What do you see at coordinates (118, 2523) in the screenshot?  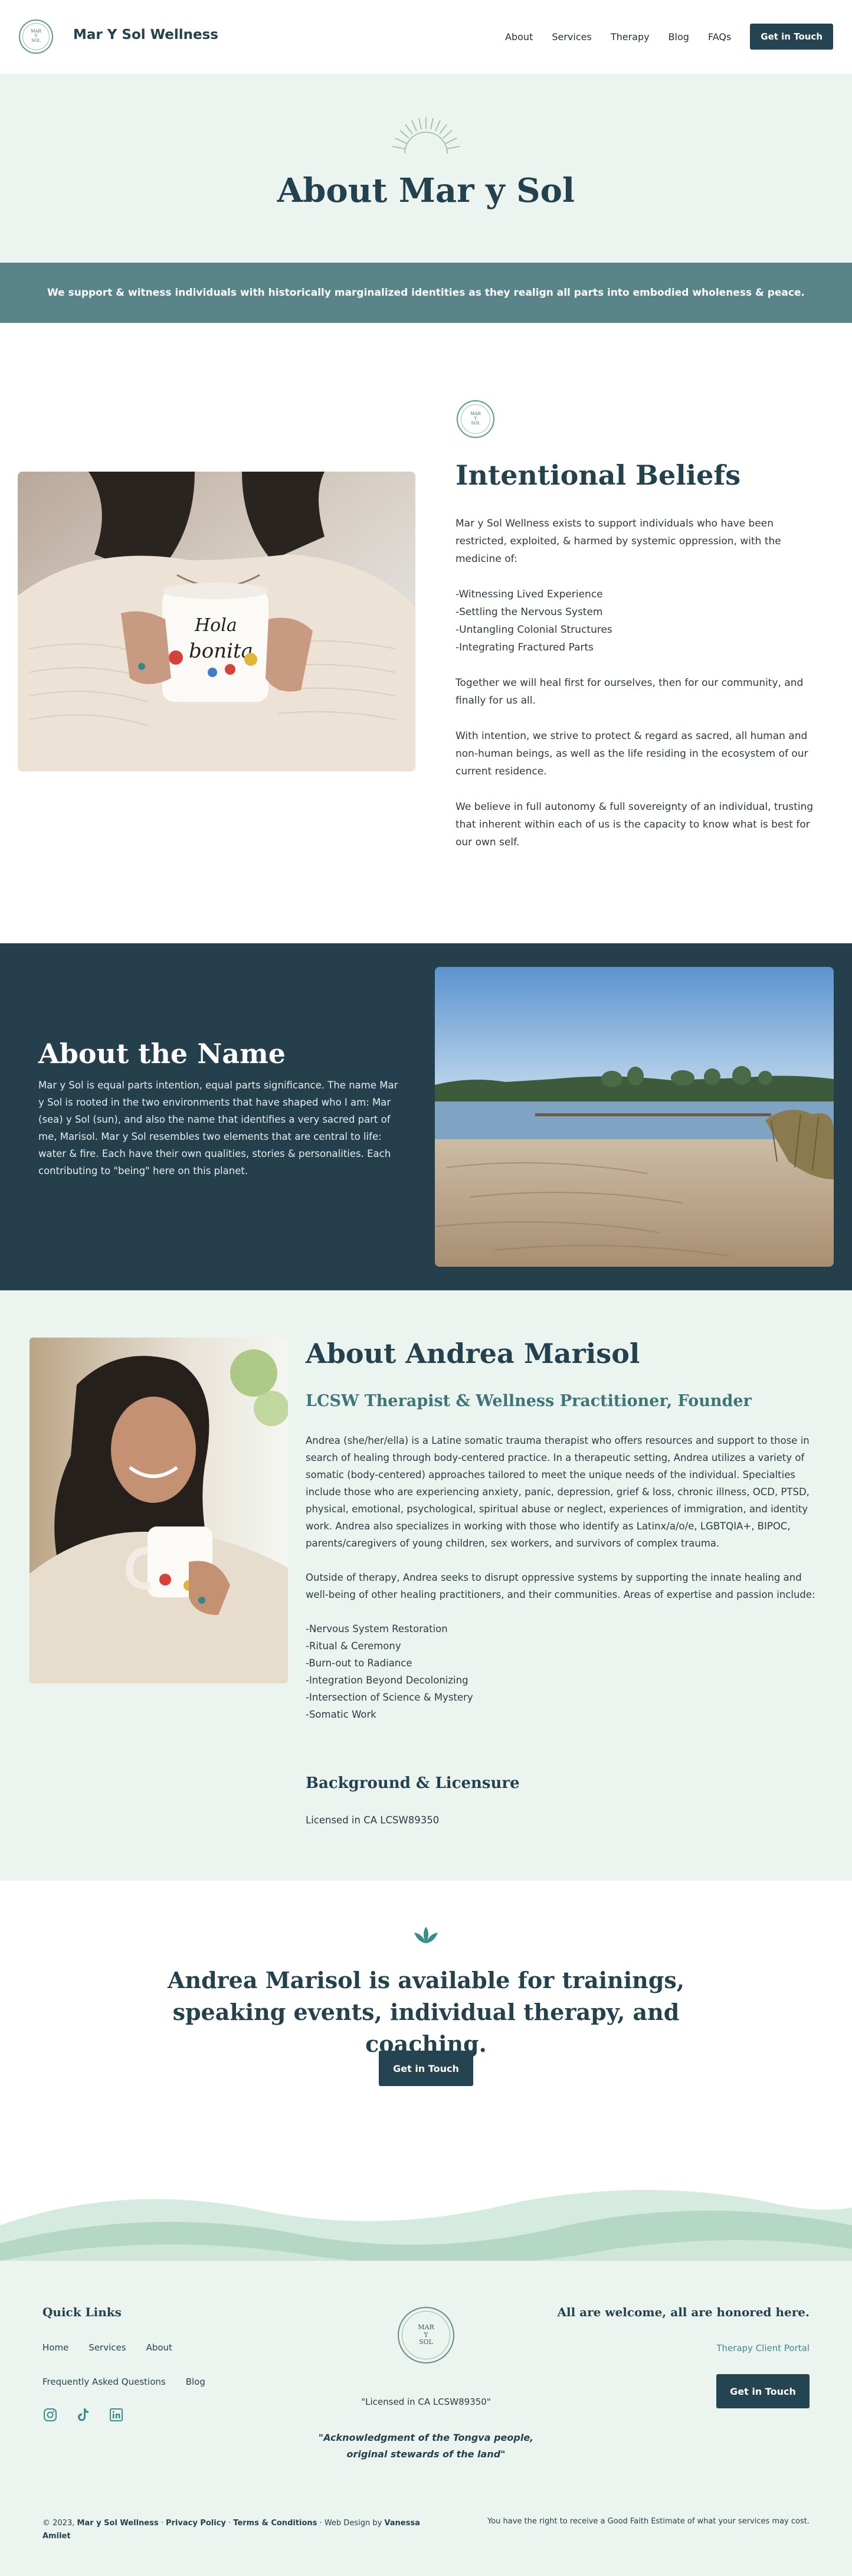 I see `copyright-brand: Mar y Sol Wellness` at bounding box center [118, 2523].